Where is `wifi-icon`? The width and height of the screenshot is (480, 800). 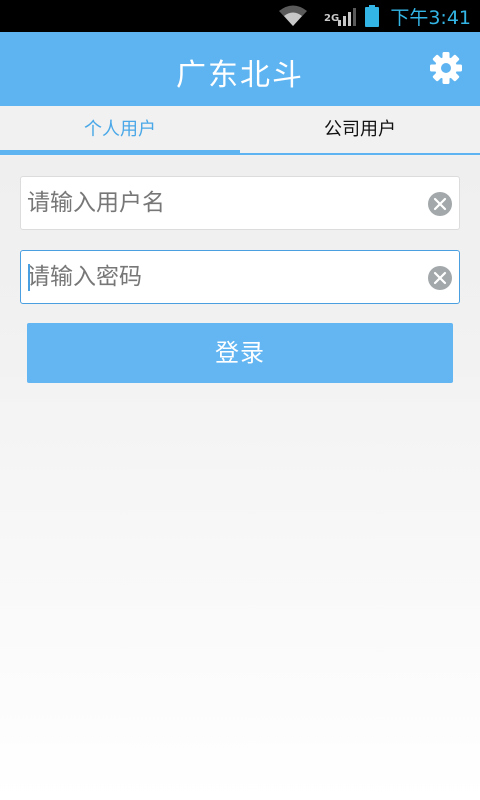 wifi-icon is located at coordinates (293, 18).